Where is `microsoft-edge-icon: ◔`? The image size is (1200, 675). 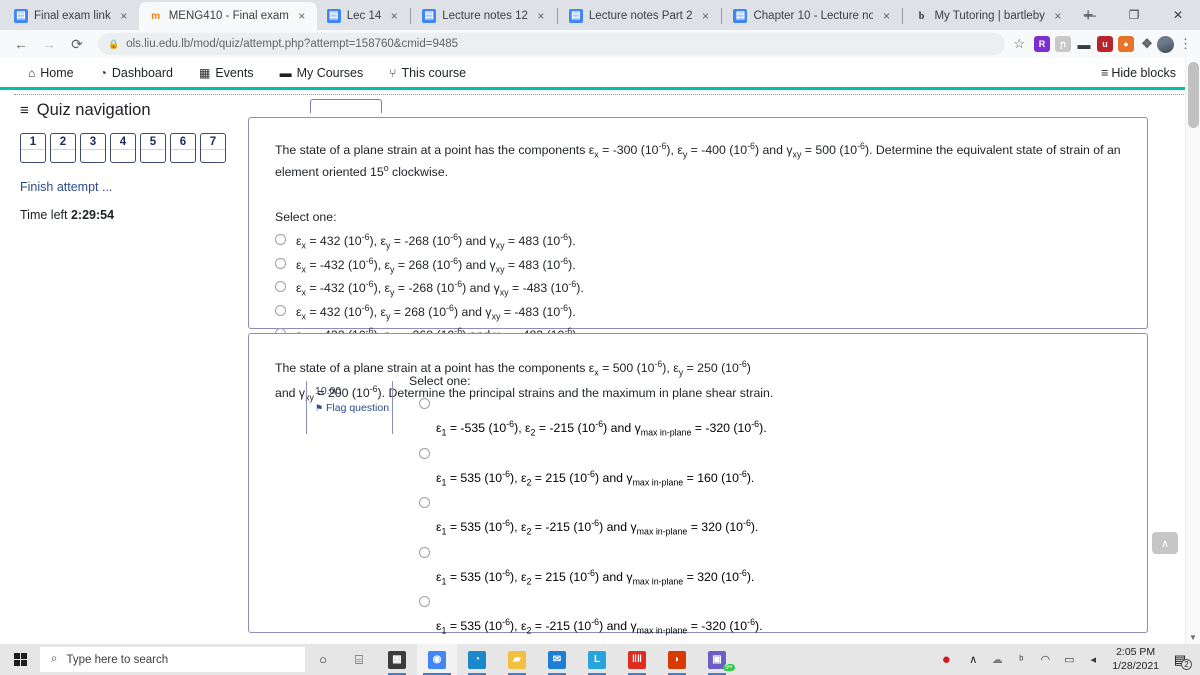 microsoft-edge-icon: ◔ is located at coordinates (477, 659).